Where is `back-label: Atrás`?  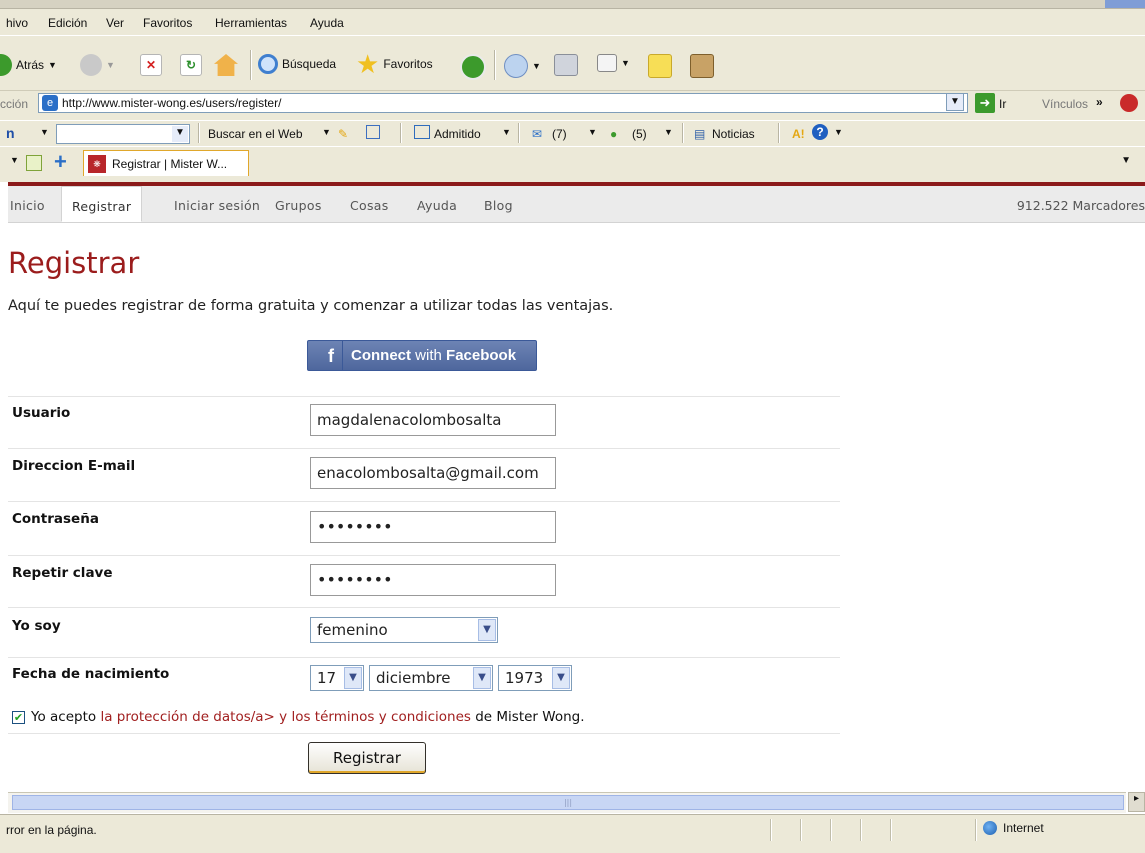
back-label: Atrás is located at coordinates (30, 65).